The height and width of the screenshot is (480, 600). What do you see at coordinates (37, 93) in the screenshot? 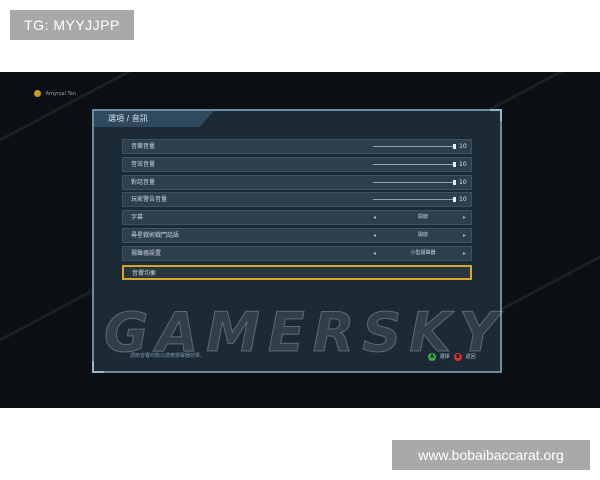
I see `player-emblem-icon` at bounding box center [37, 93].